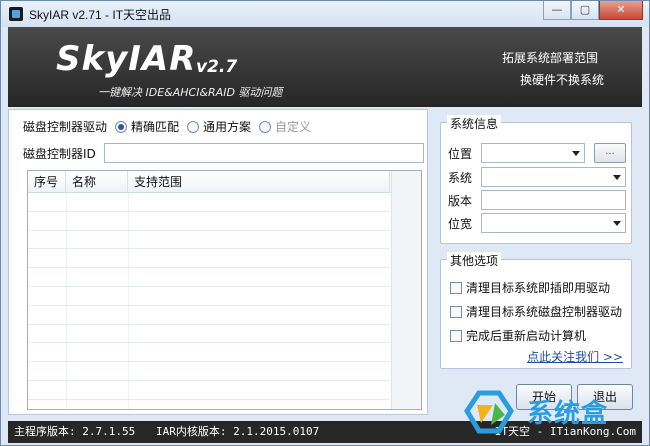 This screenshot has height=446, width=650. I want to click on location-select, so click(533, 153).